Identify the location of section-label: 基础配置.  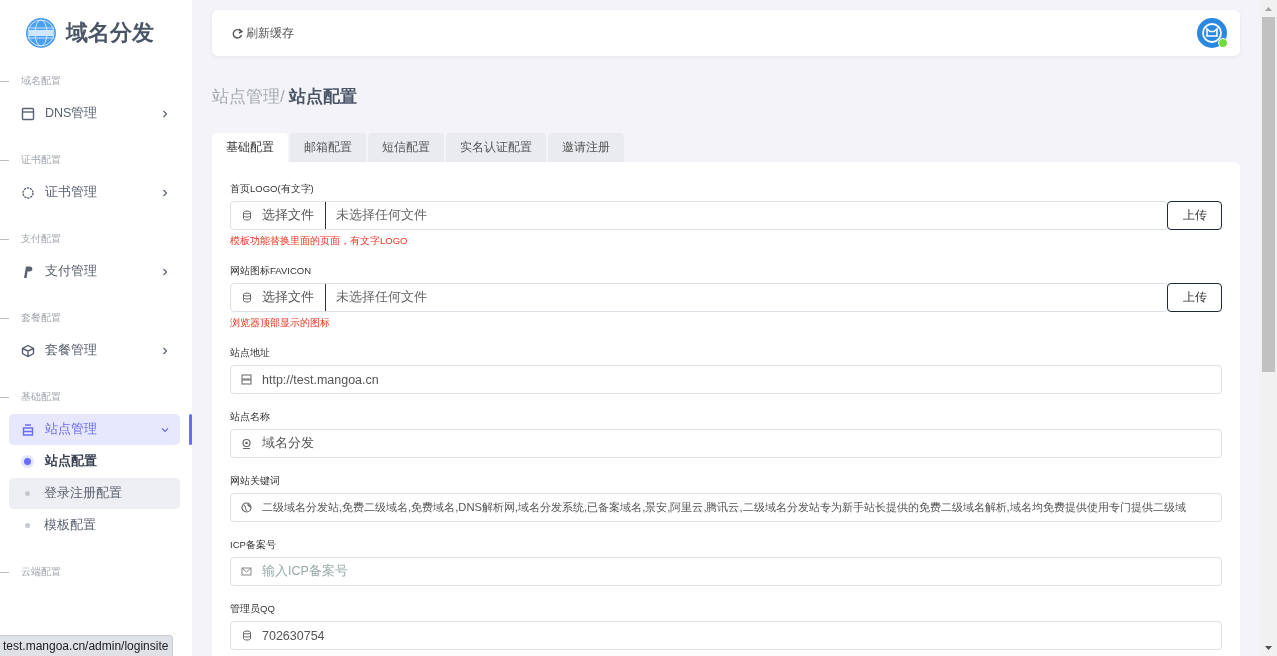
(41, 397).